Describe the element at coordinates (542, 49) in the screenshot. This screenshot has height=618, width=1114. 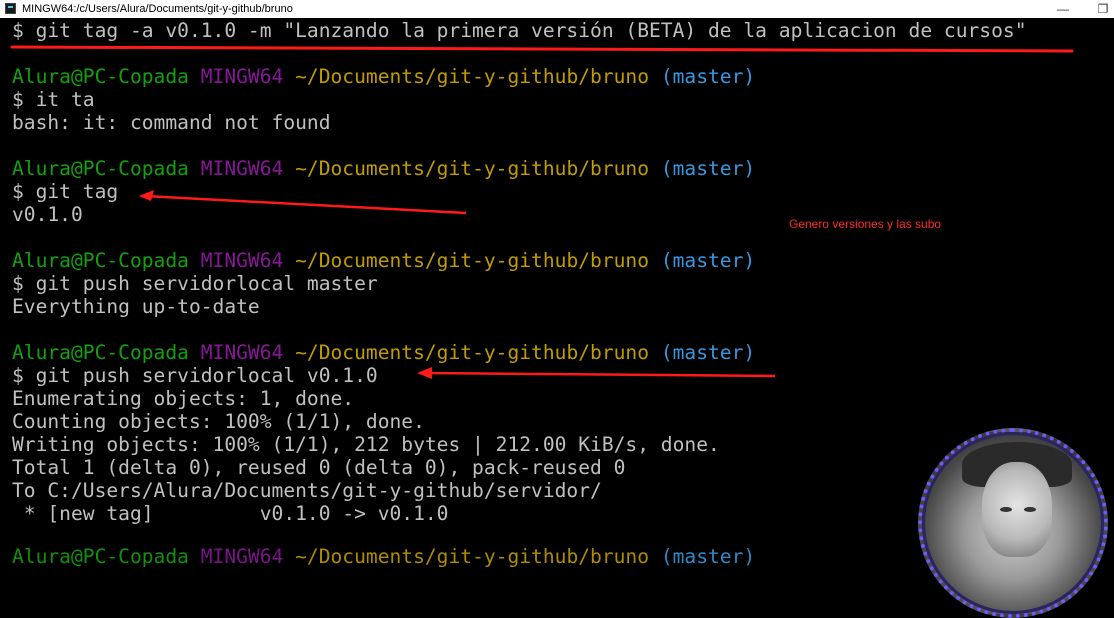
I see `underline-annotation` at that location.